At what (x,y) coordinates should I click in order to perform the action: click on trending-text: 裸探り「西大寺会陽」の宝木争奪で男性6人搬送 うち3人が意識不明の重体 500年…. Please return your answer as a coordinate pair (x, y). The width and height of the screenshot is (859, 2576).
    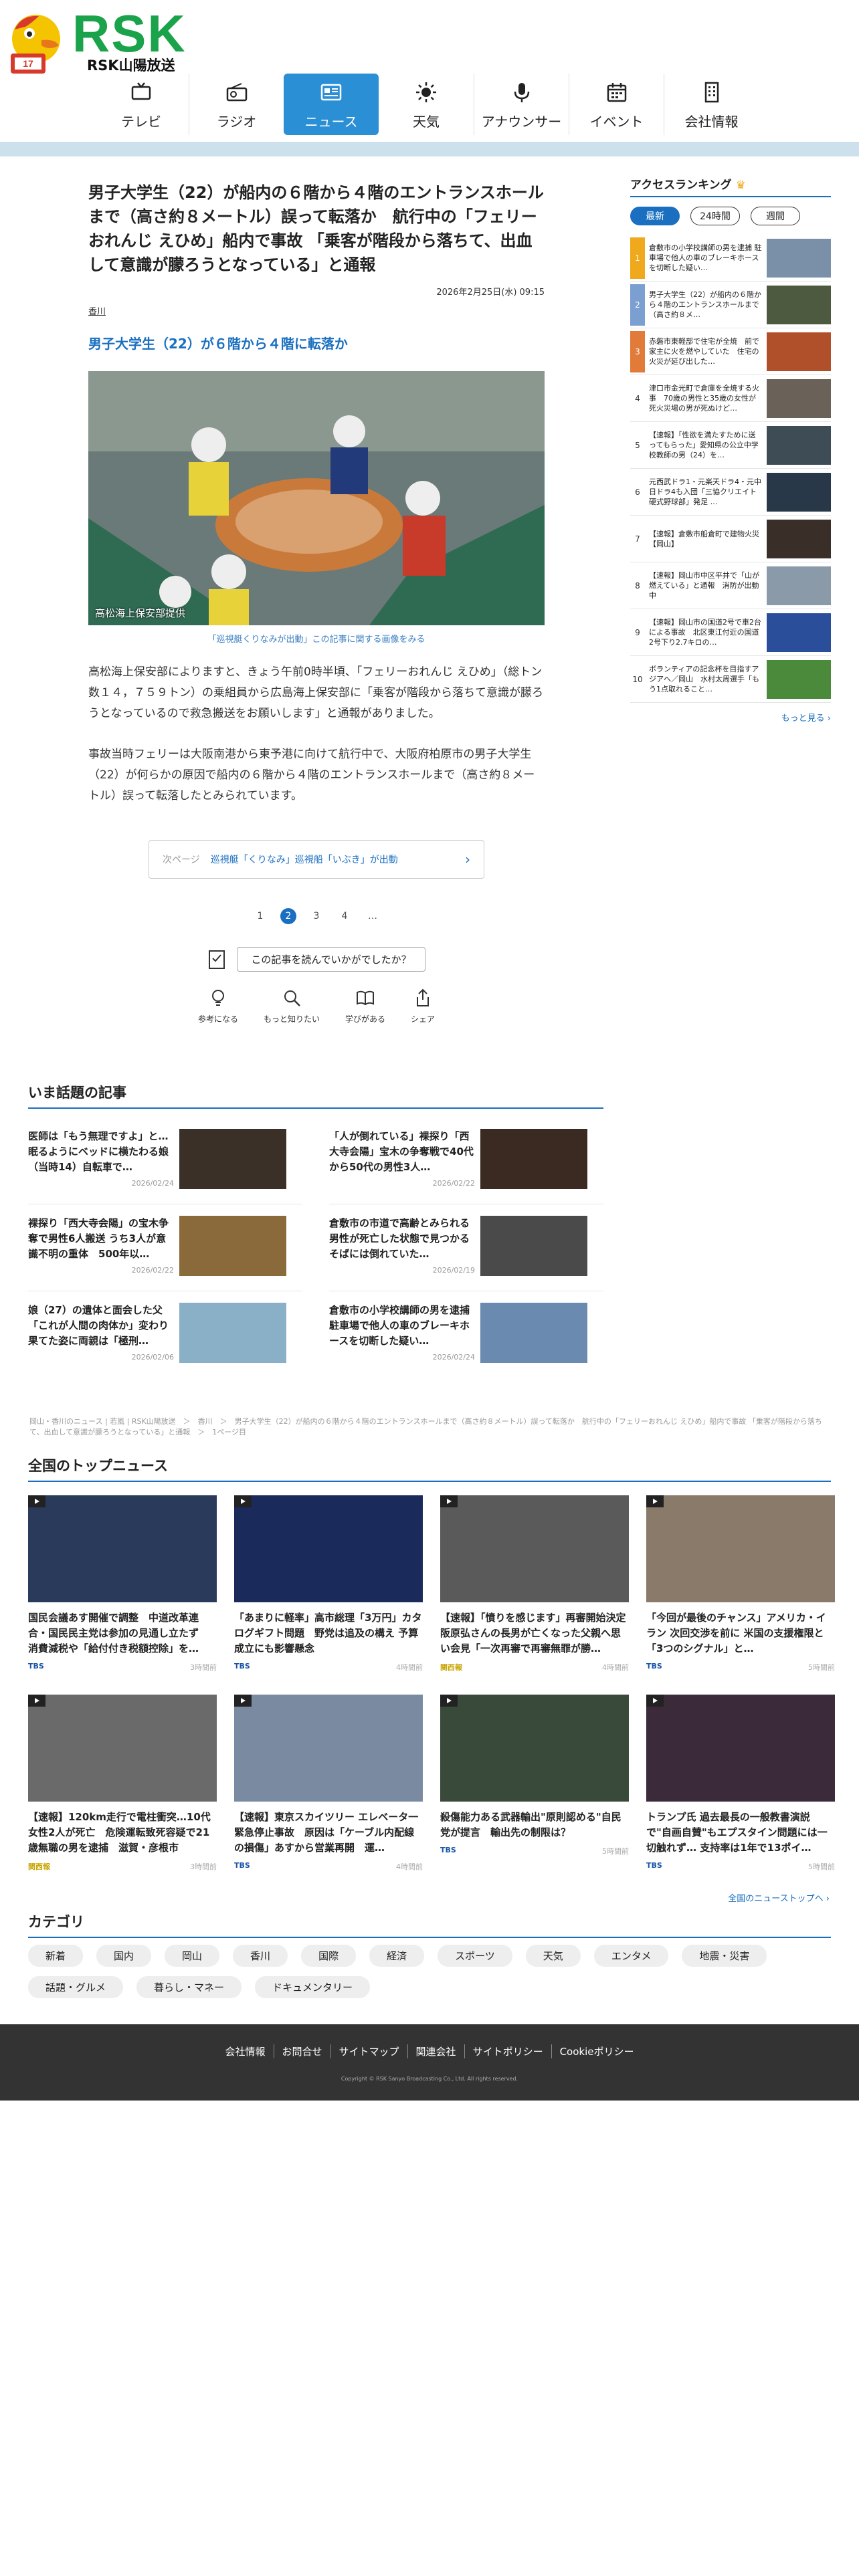
    Looking at the image, I should click on (101, 1246).